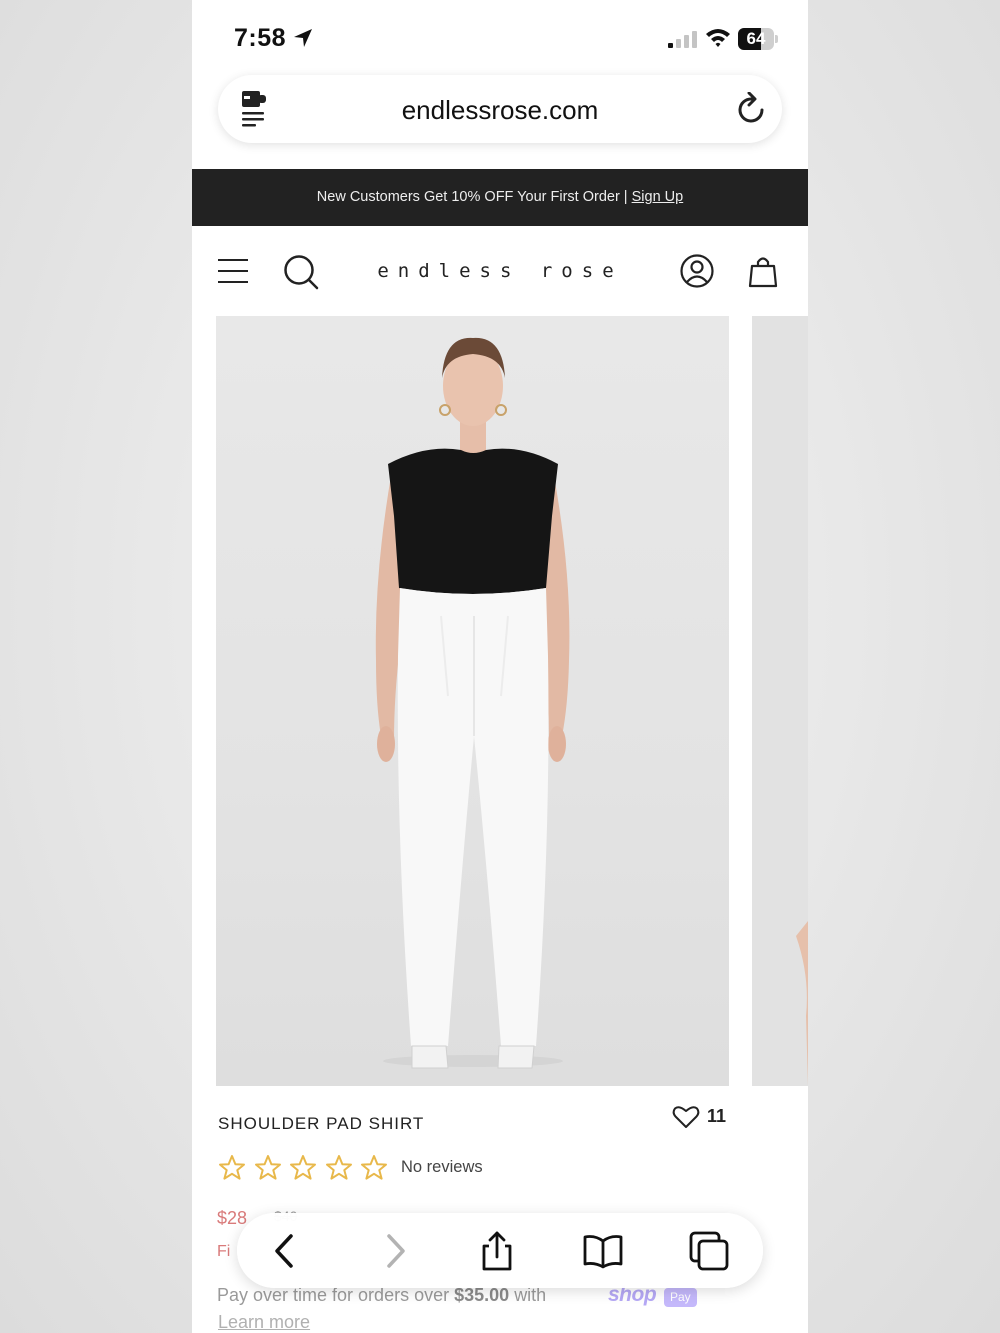 This screenshot has height=1333, width=1000. I want to click on battery-cap, so click(776, 39).